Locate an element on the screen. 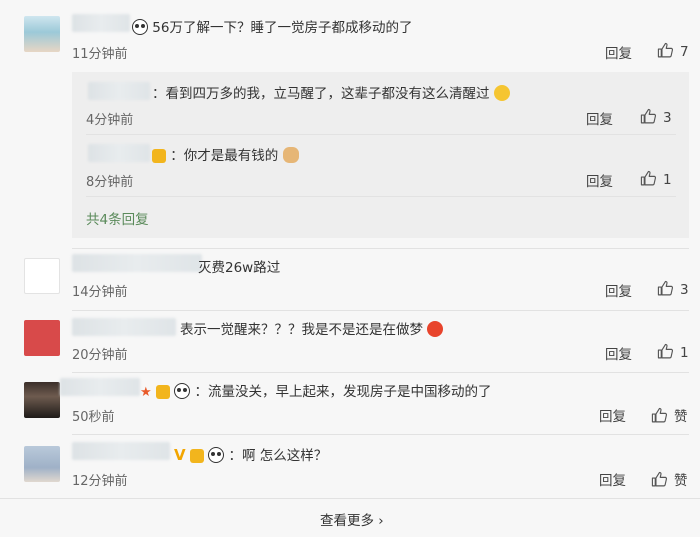 The image size is (700, 537). comment-item: 灭费26w路过 14分钟前 回复 3 is located at coordinates (350, 279).